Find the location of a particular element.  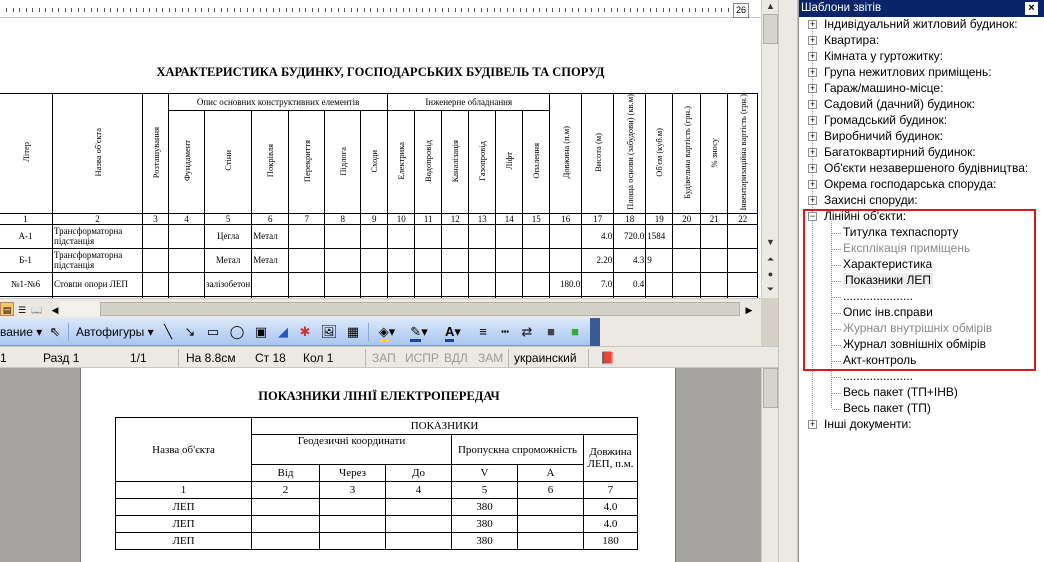

vertical-scrollbar-top: ▲ ▼ ⏶ ● ⏷ is located at coordinates (769, 149).